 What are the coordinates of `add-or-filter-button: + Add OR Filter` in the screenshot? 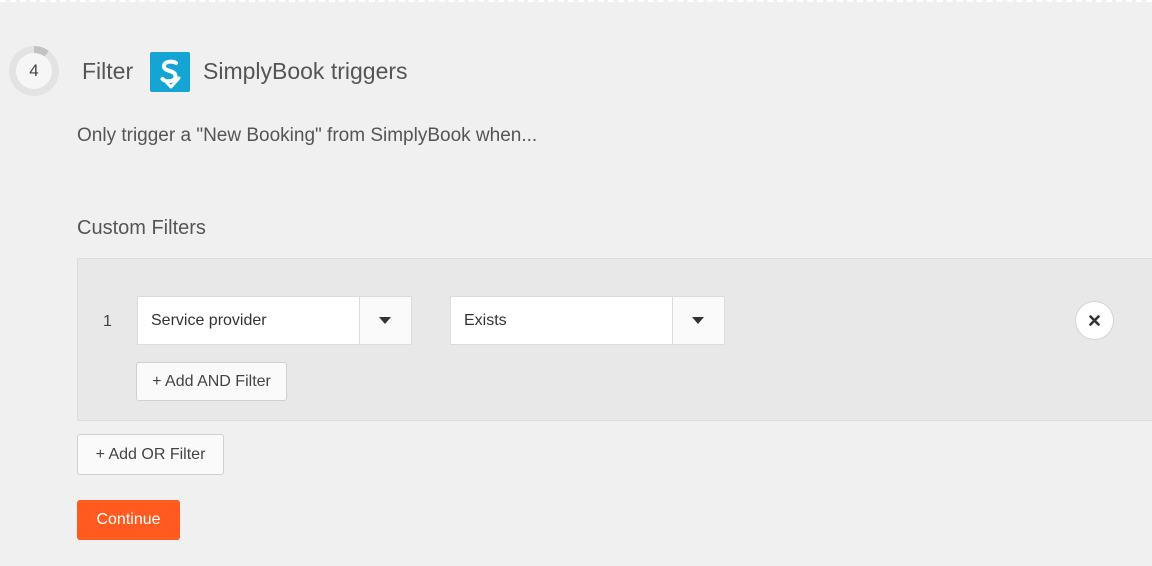 It's located at (150, 454).